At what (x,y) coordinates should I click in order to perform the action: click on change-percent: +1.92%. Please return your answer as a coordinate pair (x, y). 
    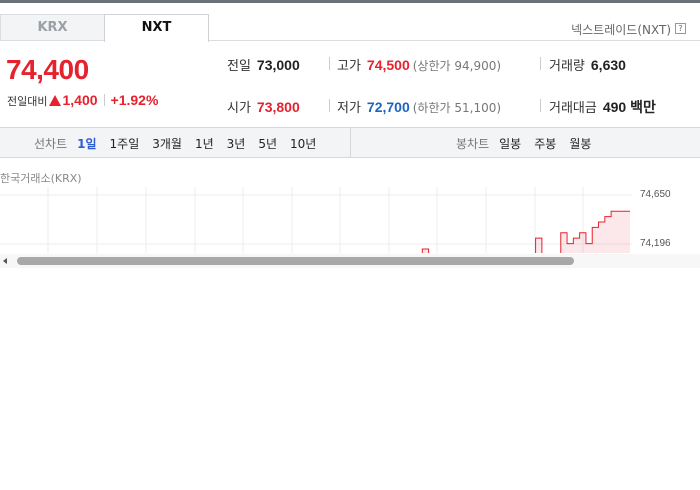
    Looking at the image, I should click on (134, 100).